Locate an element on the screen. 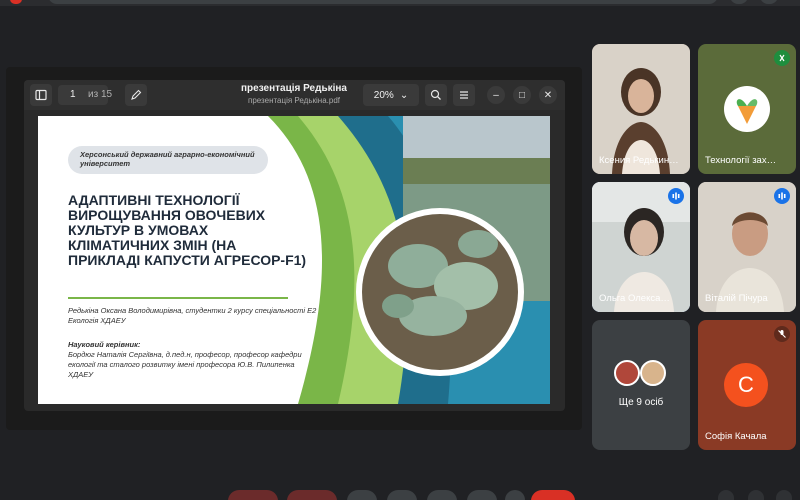 This screenshot has height=500, width=800. participant-tile-6: С Софія Качала is located at coordinates (747, 385).